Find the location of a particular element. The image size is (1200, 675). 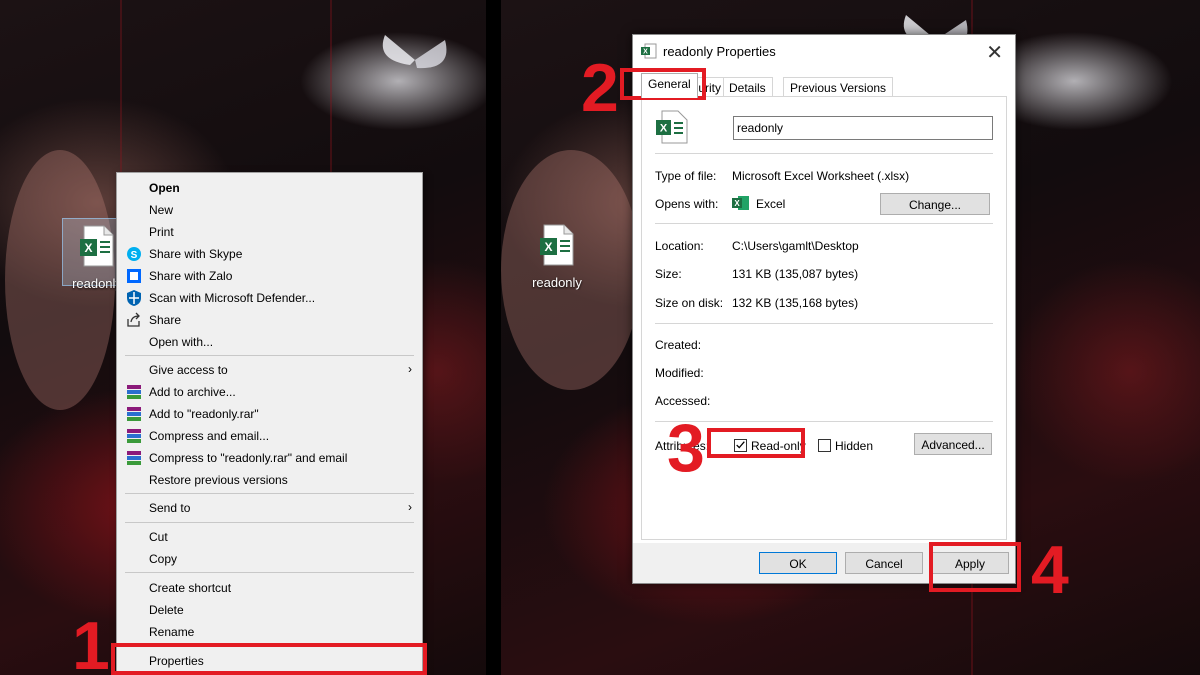

menu-item-copy: Copy is located at coordinates (269, 559).